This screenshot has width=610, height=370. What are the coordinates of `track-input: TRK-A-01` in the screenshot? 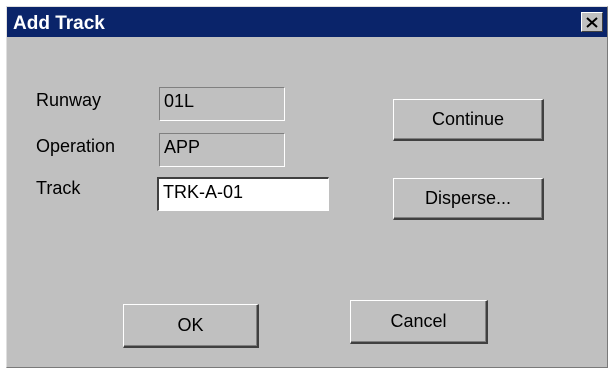 It's located at (243, 194).